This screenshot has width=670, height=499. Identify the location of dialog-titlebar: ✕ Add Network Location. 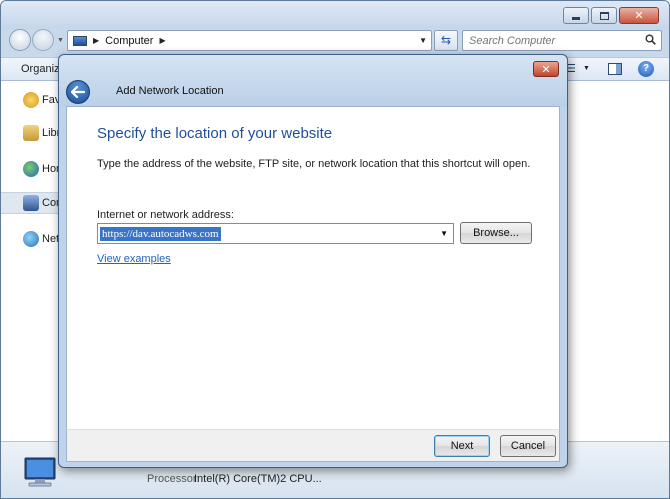
(313, 81).